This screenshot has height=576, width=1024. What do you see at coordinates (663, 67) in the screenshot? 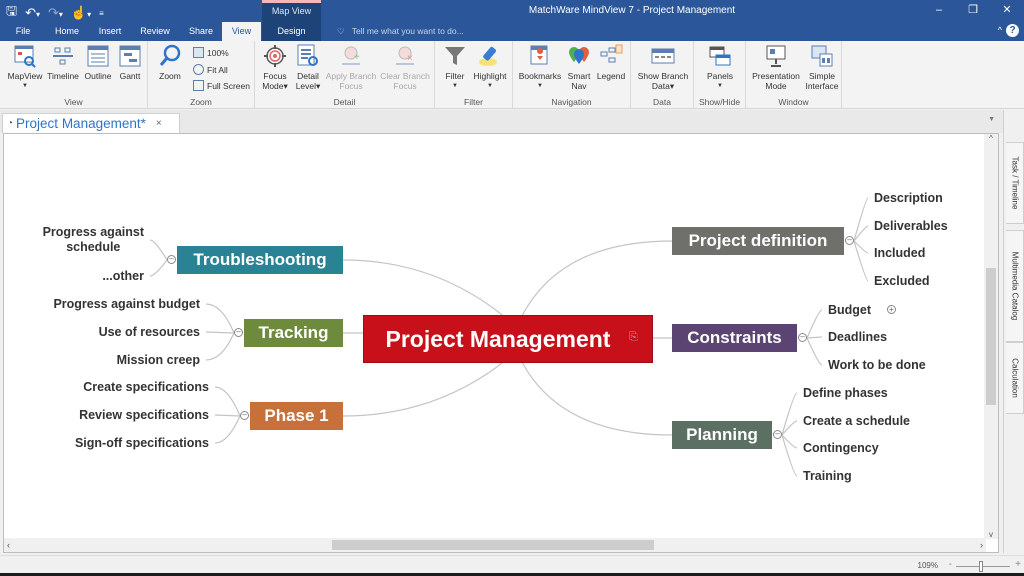
I see `show-branch-data-button: Show Branch Data▾` at bounding box center [663, 67].